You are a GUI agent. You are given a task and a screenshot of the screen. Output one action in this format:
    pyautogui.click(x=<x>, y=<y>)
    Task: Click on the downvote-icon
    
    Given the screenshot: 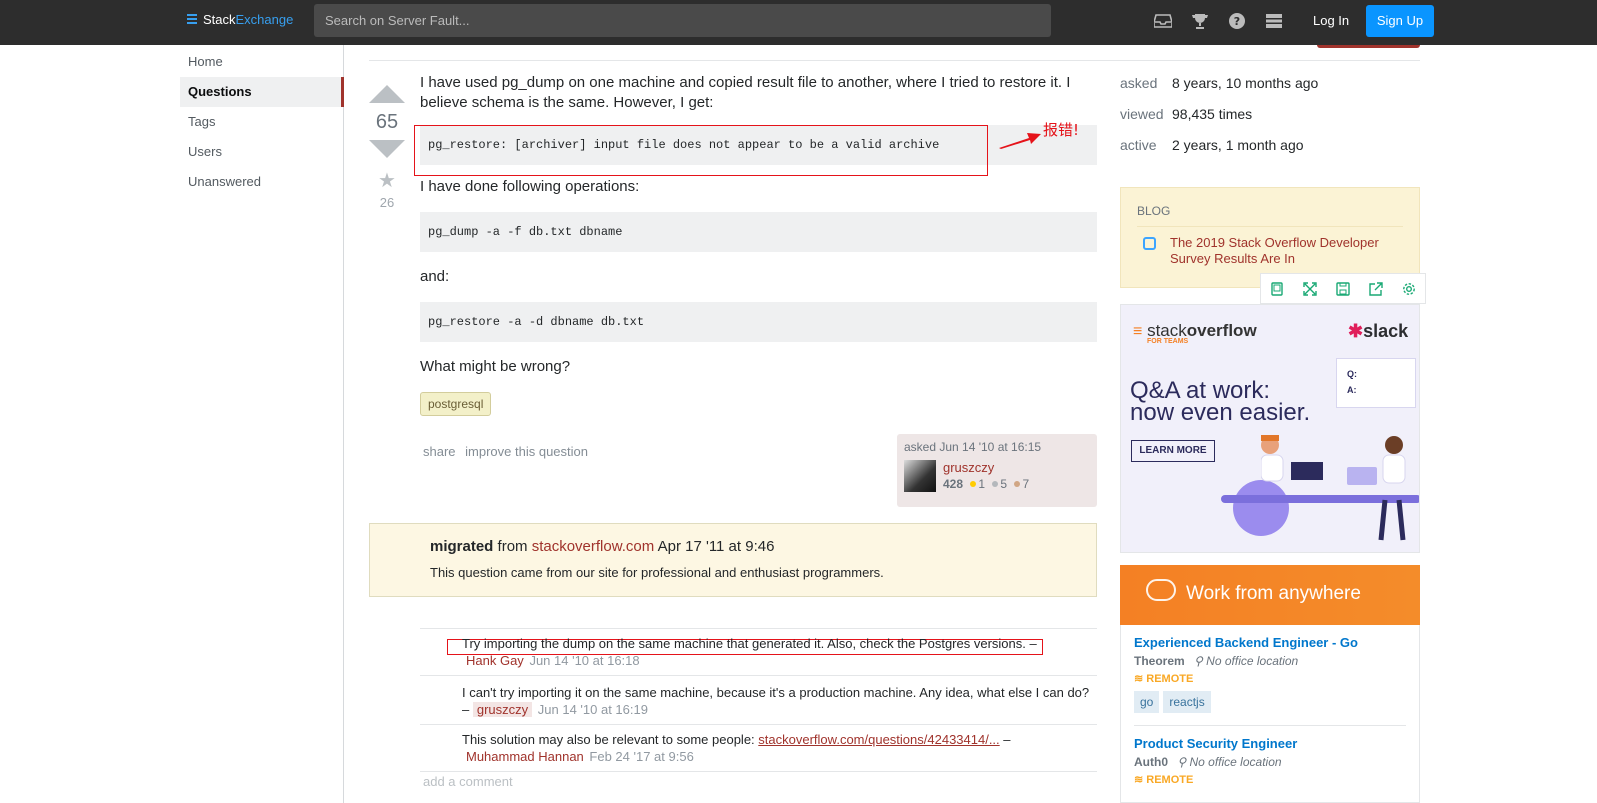 What is the action you would take?
    pyautogui.click(x=387, y=149)
    